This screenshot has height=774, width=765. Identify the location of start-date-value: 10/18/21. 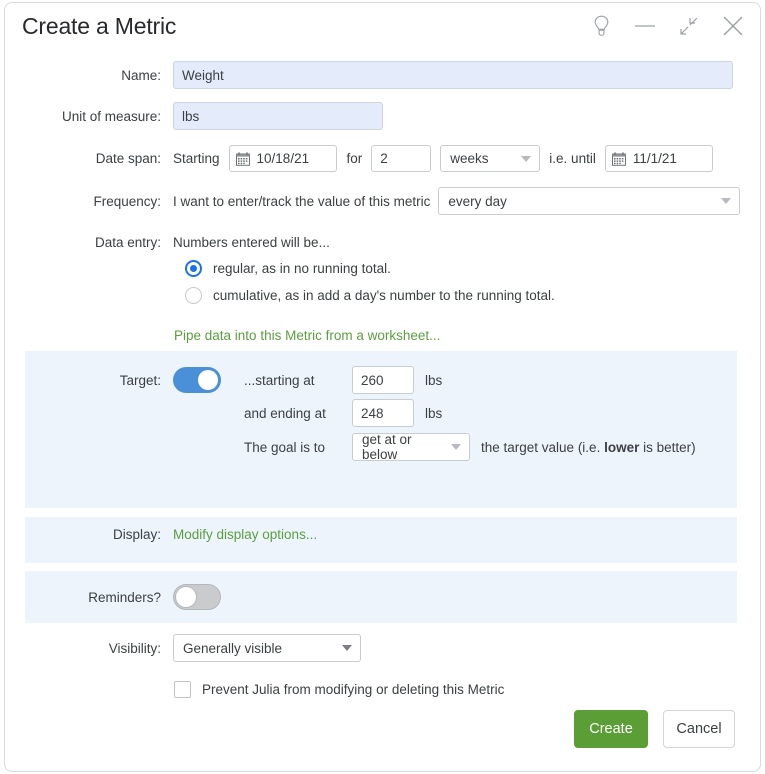
(283, 158).